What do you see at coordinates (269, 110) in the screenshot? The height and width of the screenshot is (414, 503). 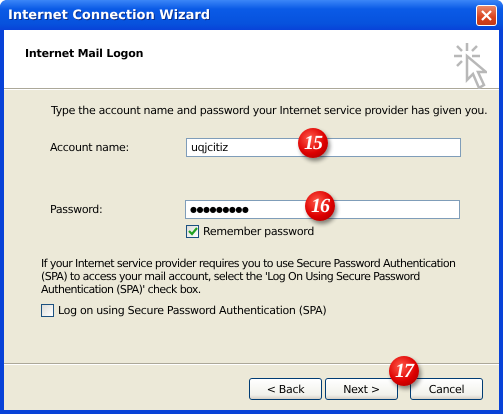 I see `instruction-text: Type the account name and password your Internet service provider has given you.` at bounding box center [269, 110].